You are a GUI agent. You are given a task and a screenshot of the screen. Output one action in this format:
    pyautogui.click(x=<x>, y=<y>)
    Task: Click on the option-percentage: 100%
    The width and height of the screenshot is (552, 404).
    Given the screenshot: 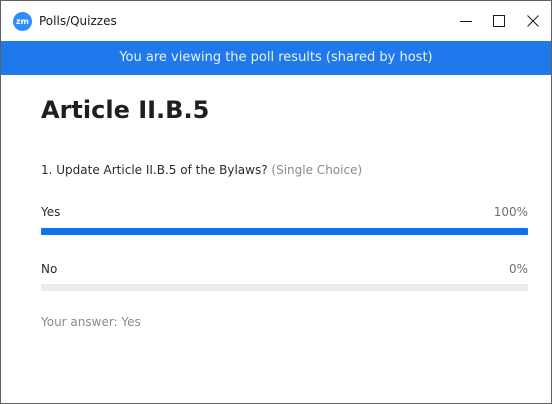 What is the action you would take?
    pyautogui.click(x=510, y=212)
    